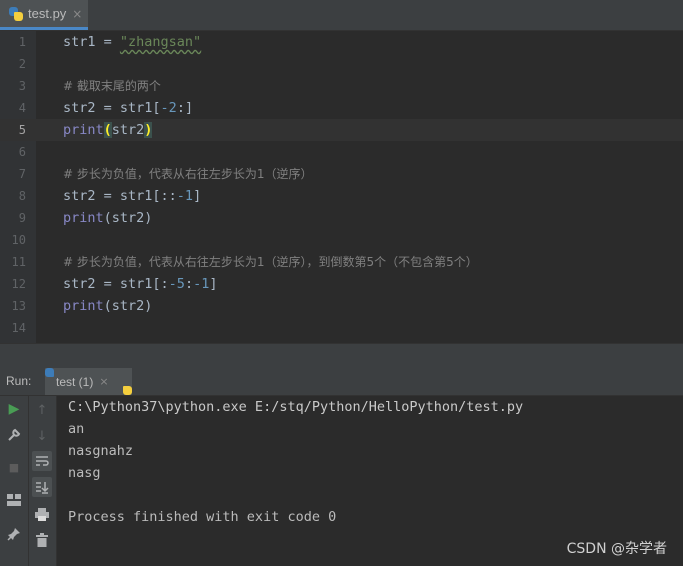  I want to click on line-number: 9, so click(22, 218).